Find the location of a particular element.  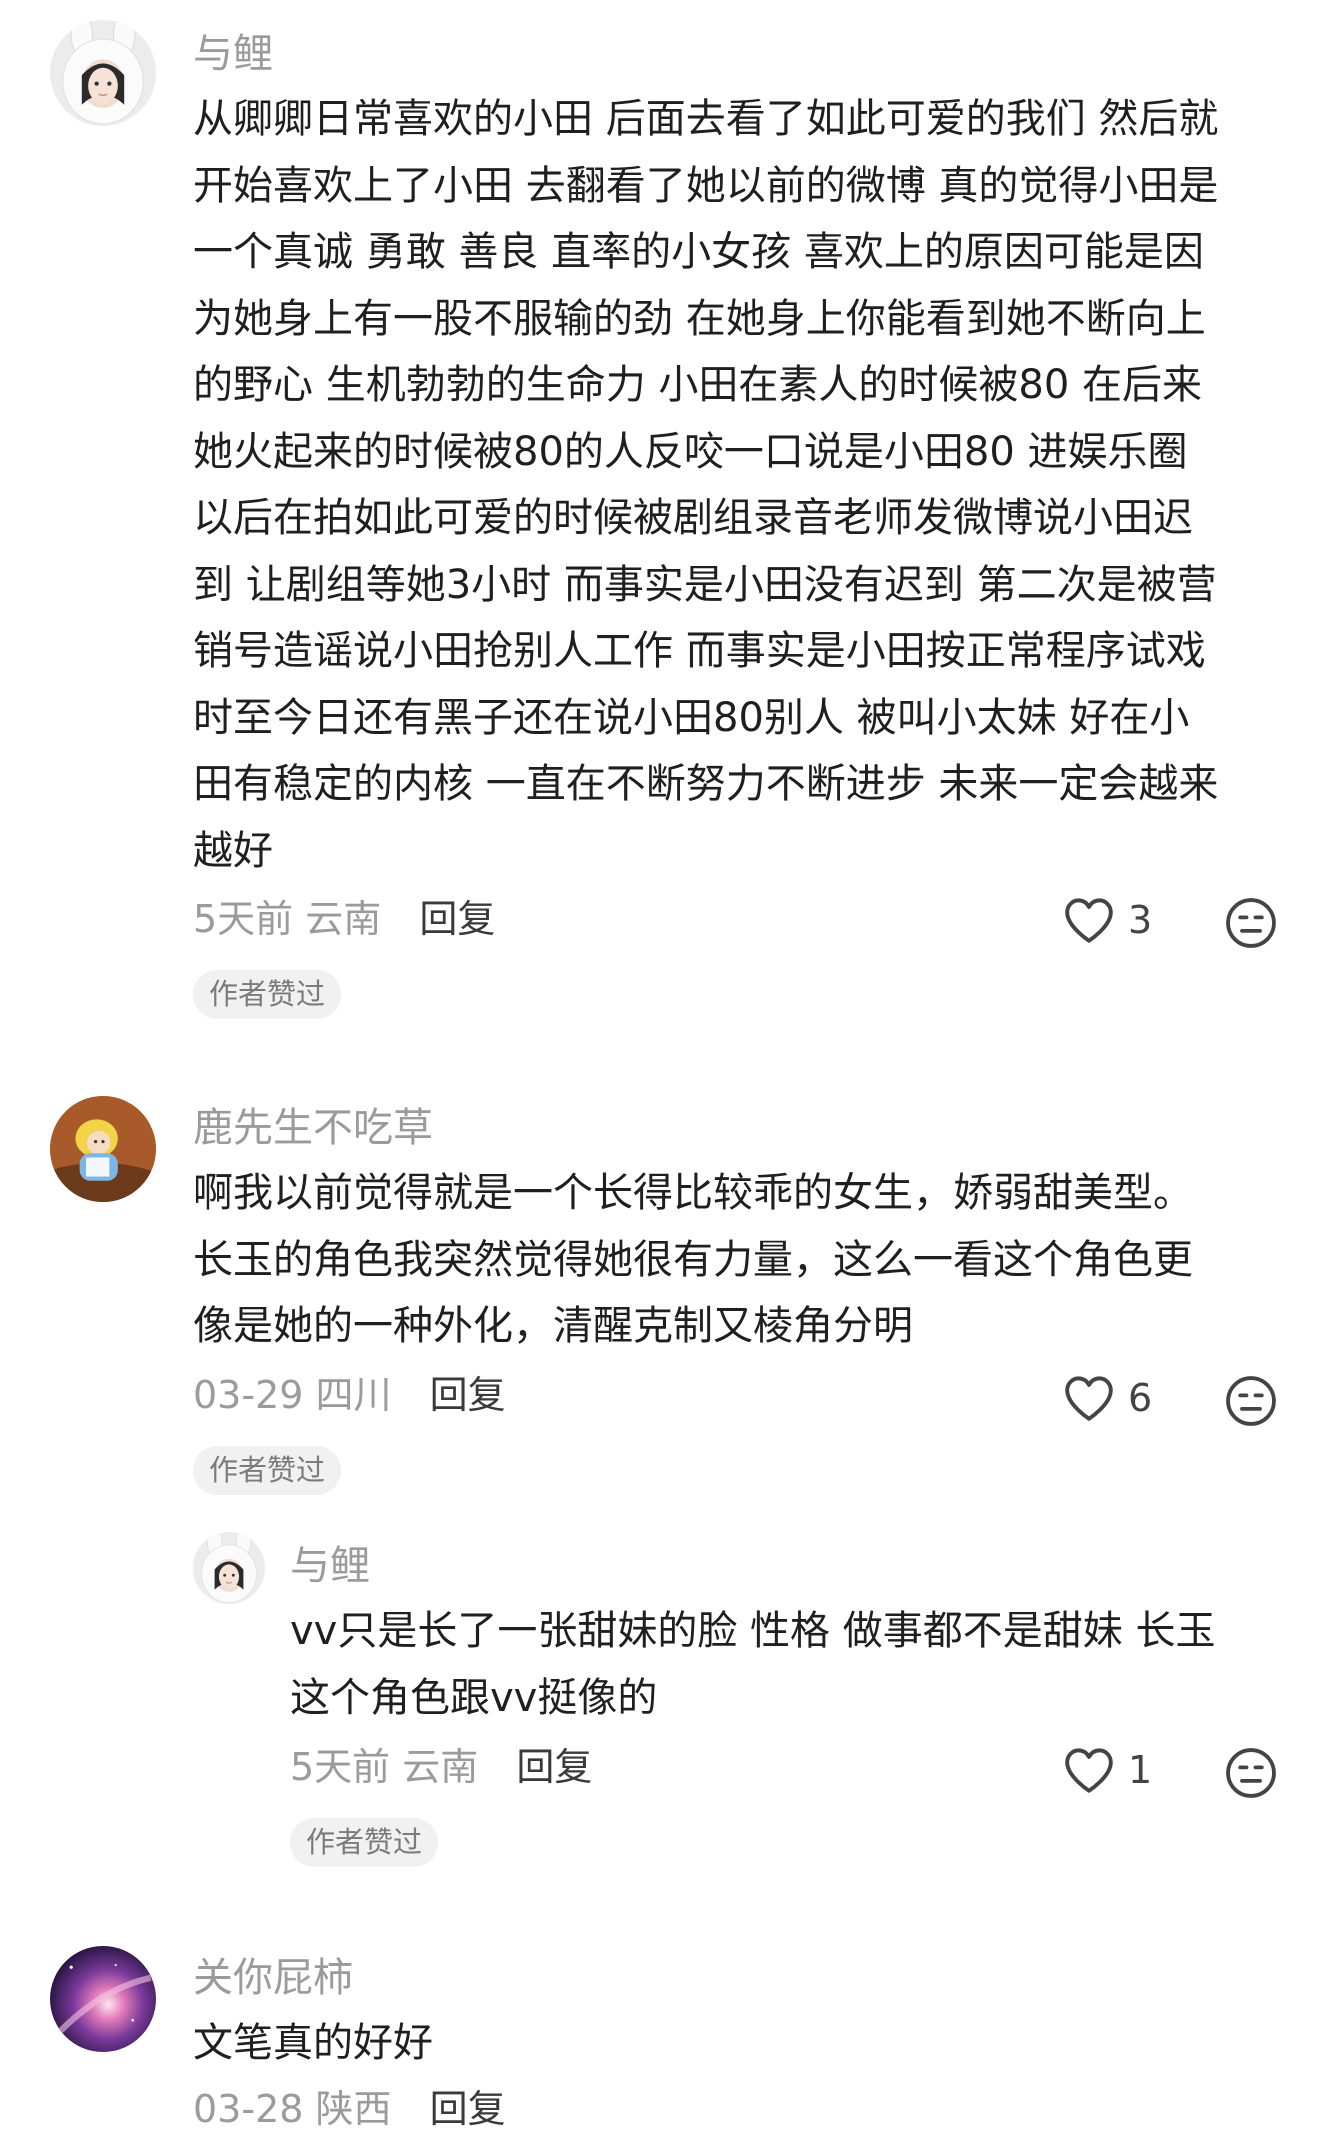

avatar-galaxy-image is located at coordinates (103, 1999).